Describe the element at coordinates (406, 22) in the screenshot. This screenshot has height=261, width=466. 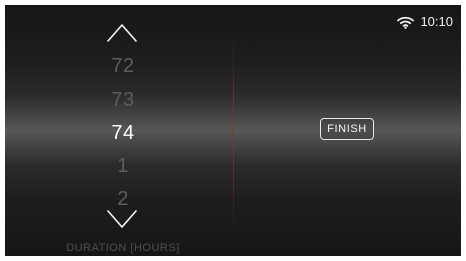
I see `wifi-icon` at that location.